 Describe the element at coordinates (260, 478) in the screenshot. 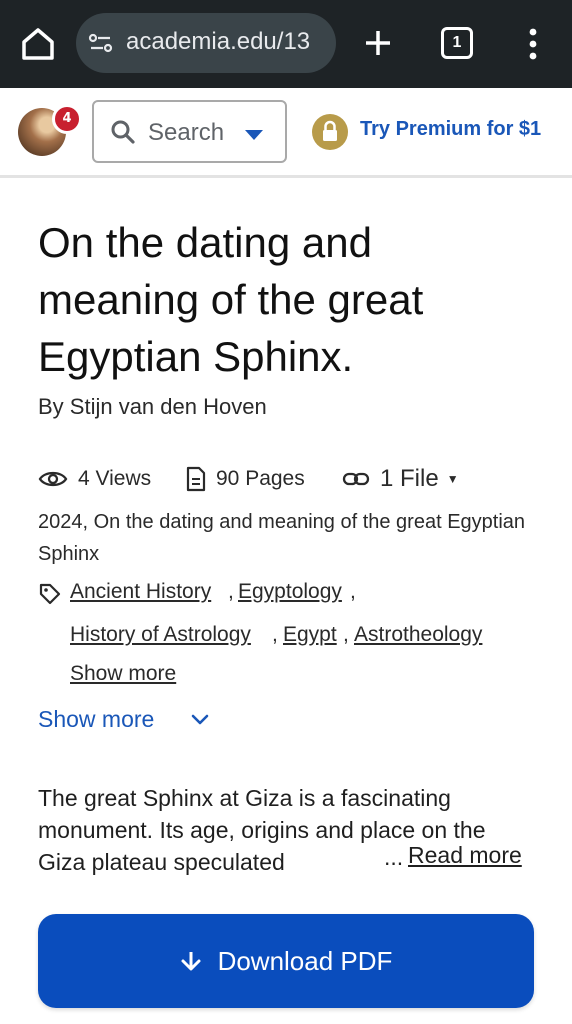

I see `pages-count: 90 Pages` at that location.